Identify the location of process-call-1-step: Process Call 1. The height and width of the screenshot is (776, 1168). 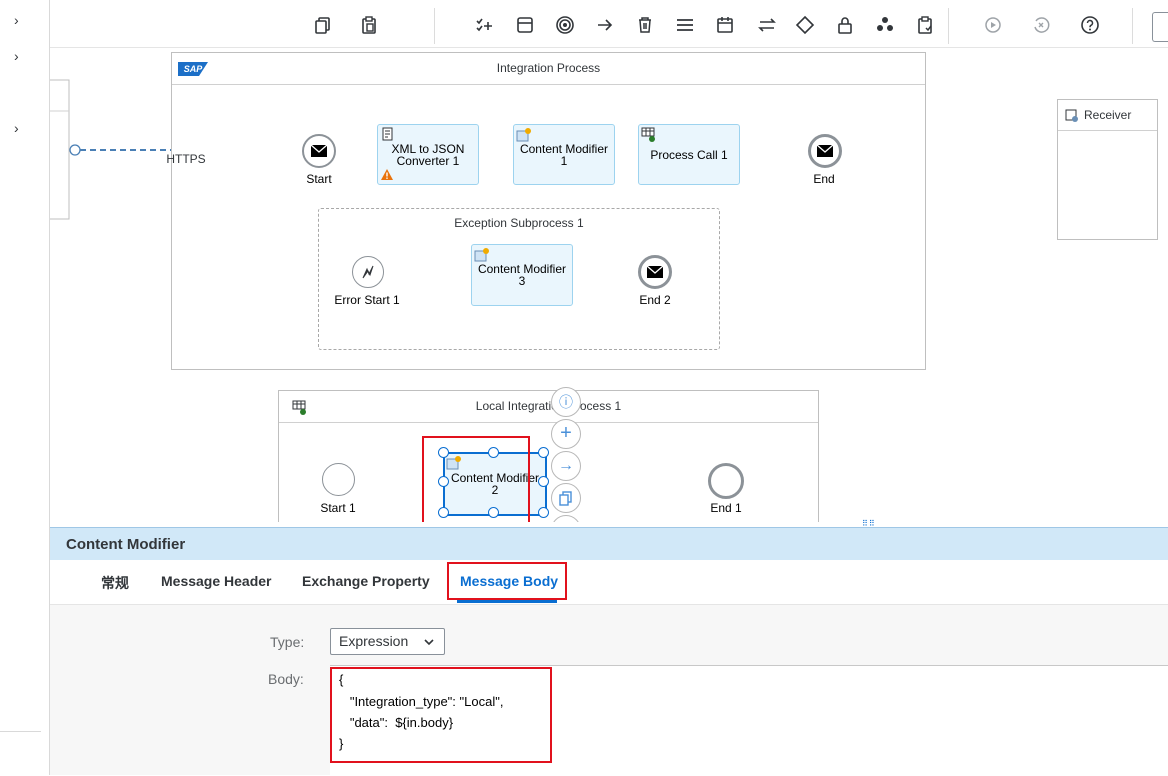
(689, 154).